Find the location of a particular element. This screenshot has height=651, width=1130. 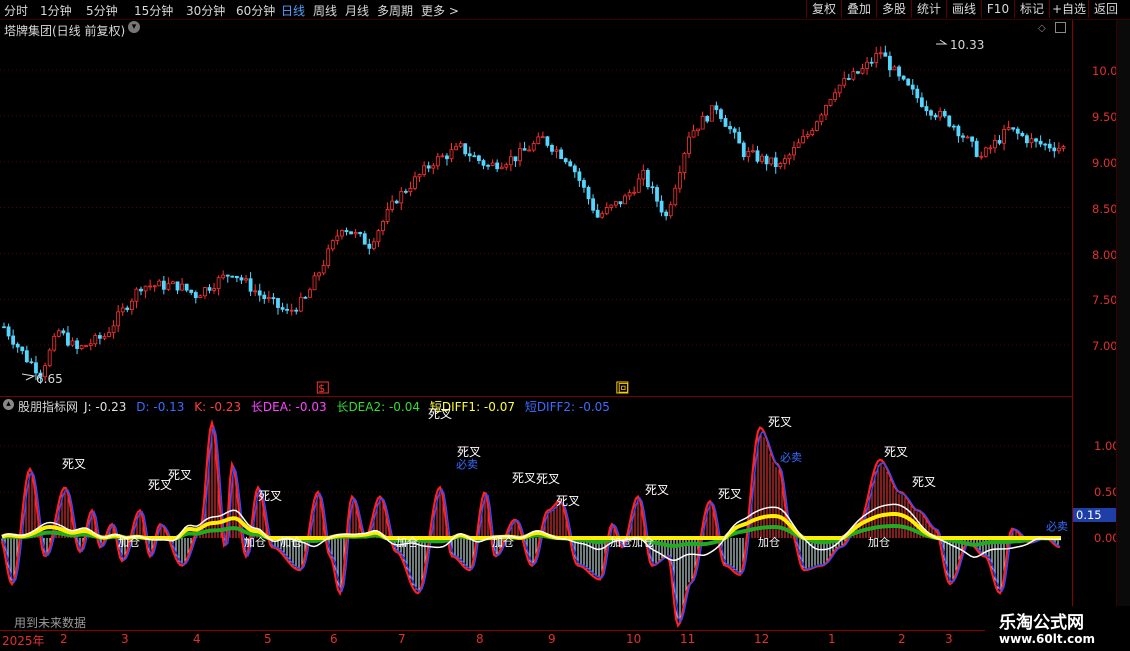

price-tick: 9.00 is located at coordinates (1105, 163).